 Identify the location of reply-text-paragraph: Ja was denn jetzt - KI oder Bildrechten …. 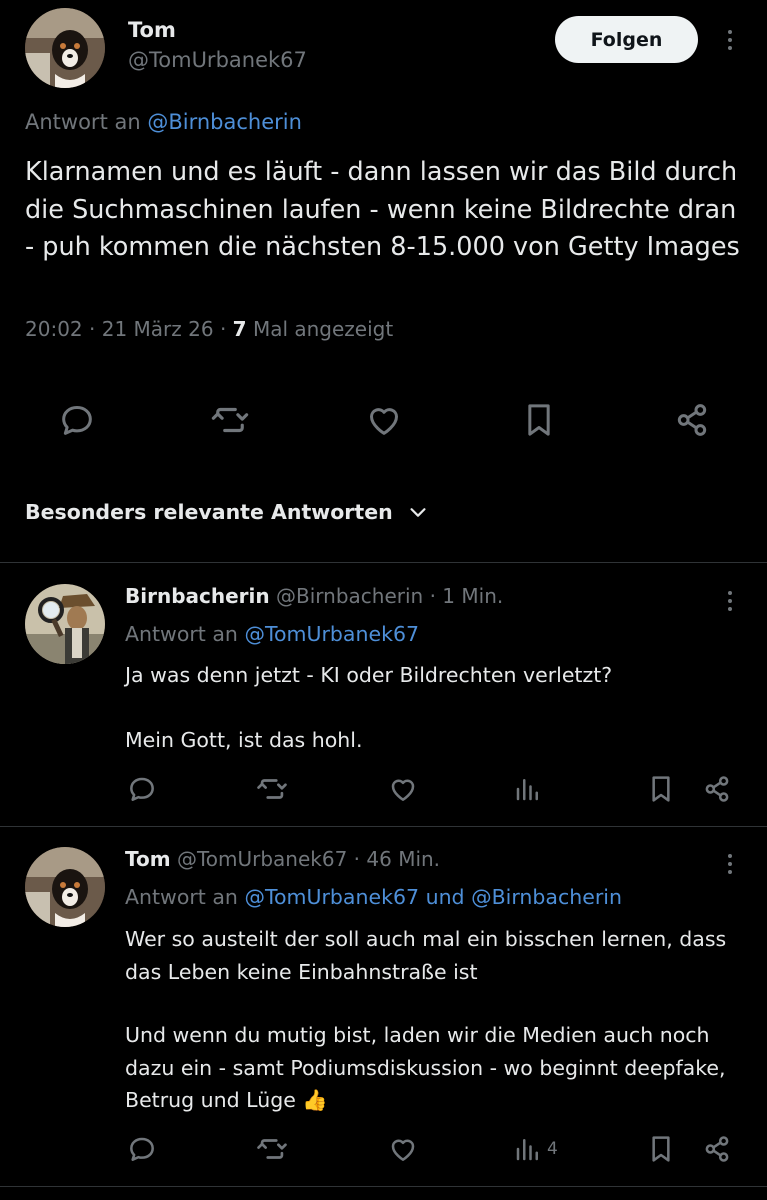
(369, 675).